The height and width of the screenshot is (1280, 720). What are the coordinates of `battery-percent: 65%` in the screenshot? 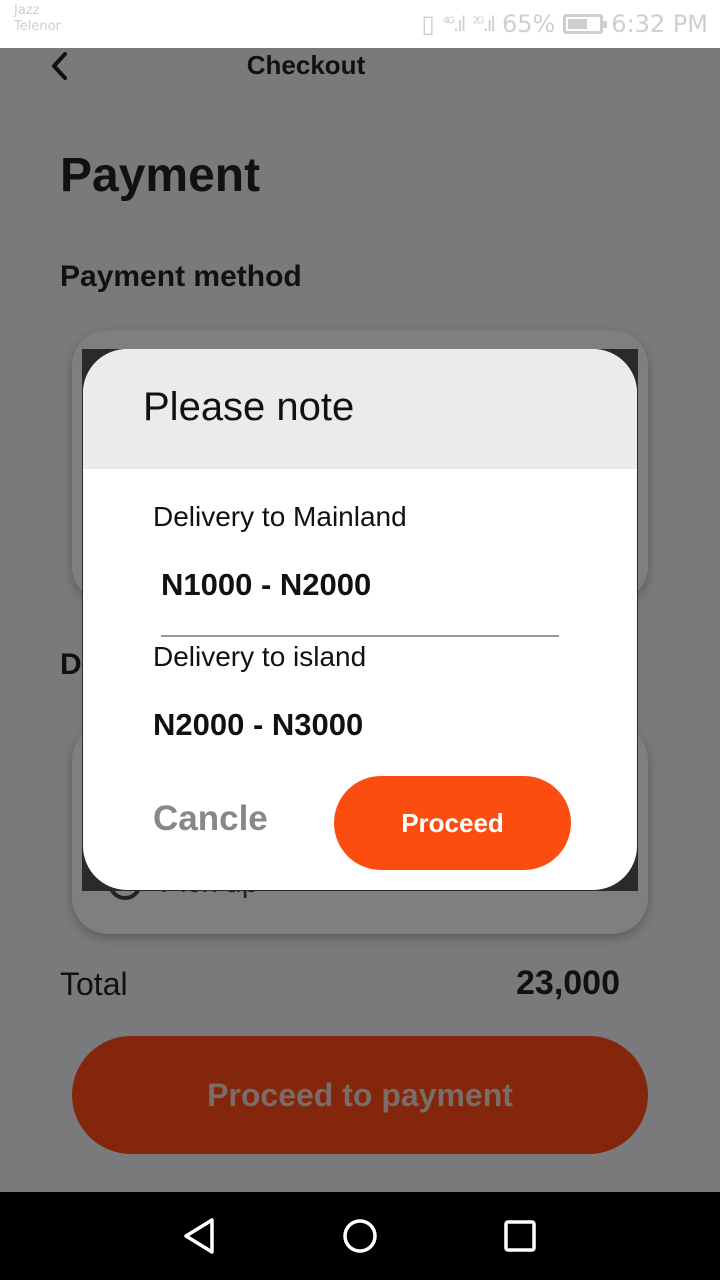 It's located at (528, 24).